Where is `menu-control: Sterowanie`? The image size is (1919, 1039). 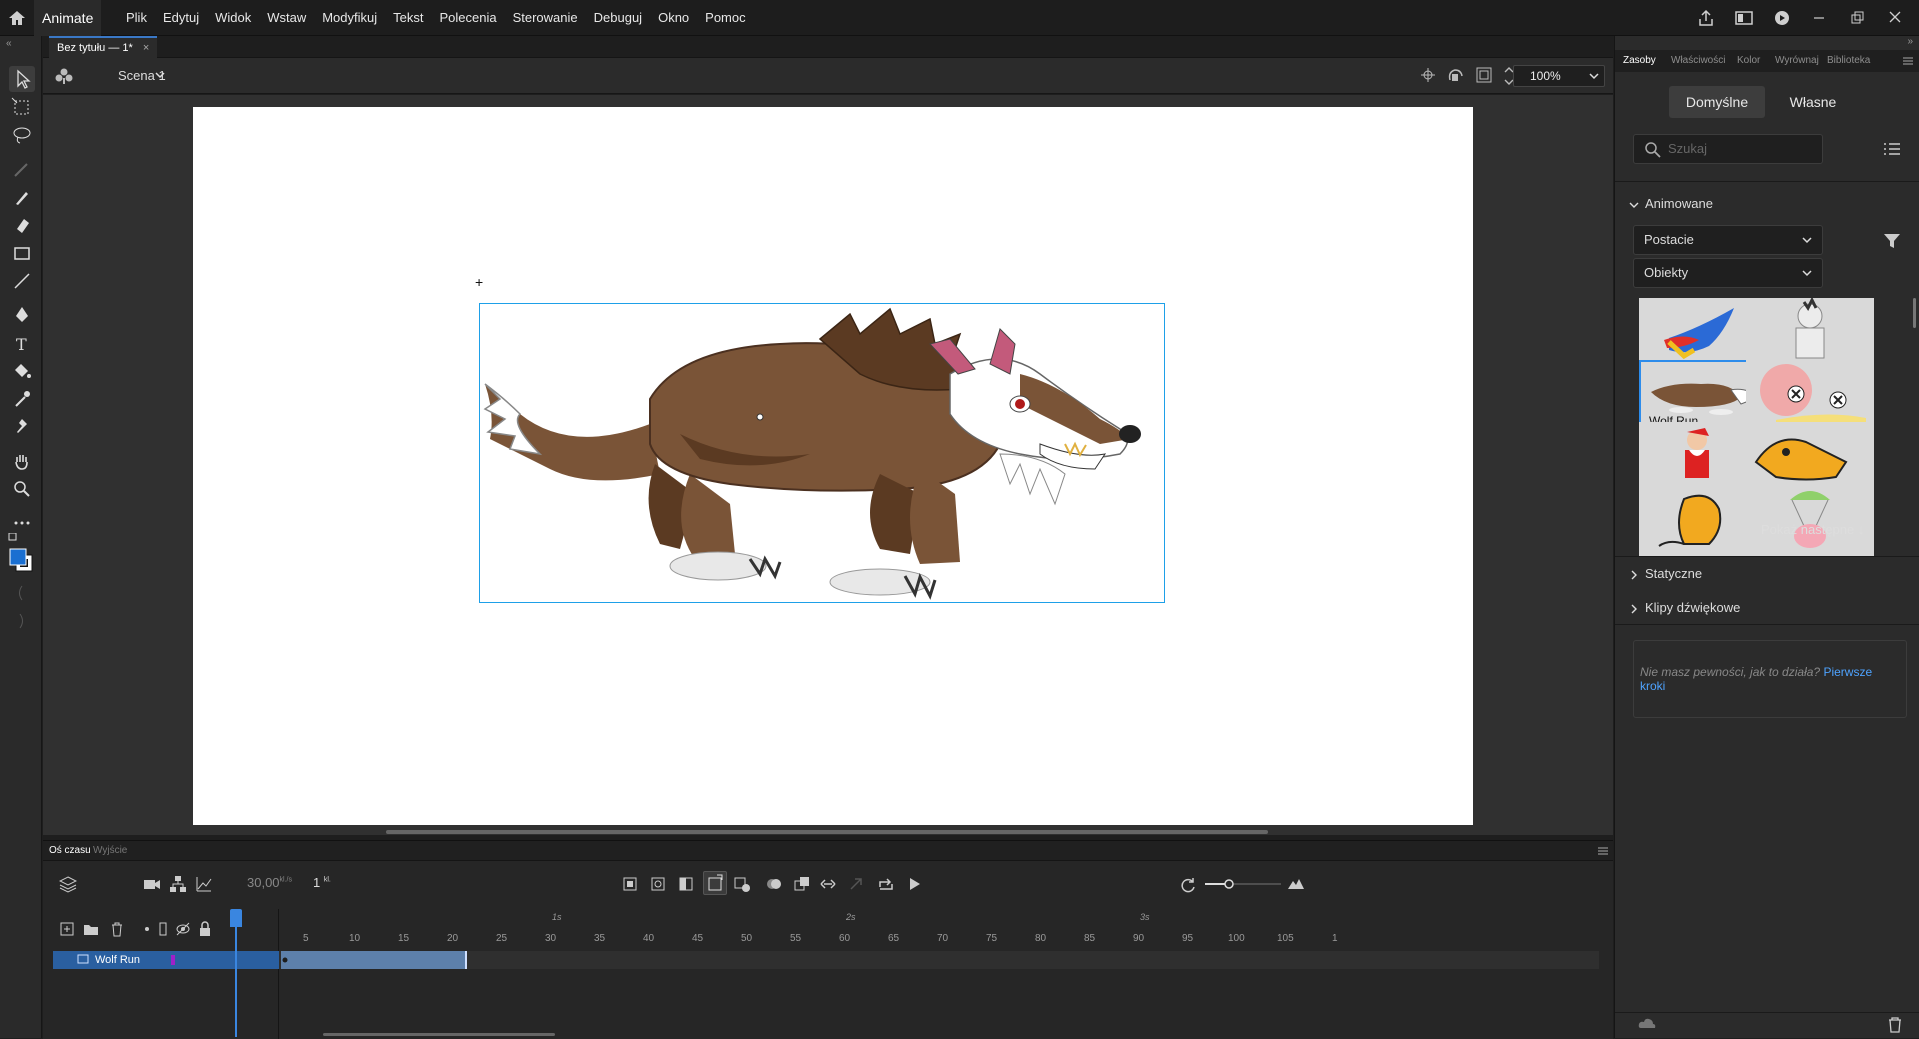 menu-control: Sterowanie is located at coordinates (545, 18).